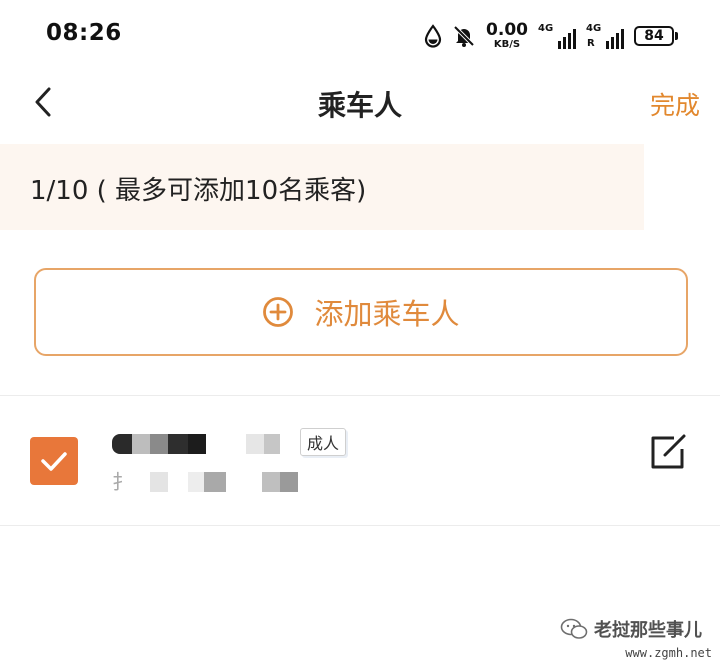 The width and height of the screenshot is (720, 666). I want to click on passenger-checkbox, so click(54, 461).